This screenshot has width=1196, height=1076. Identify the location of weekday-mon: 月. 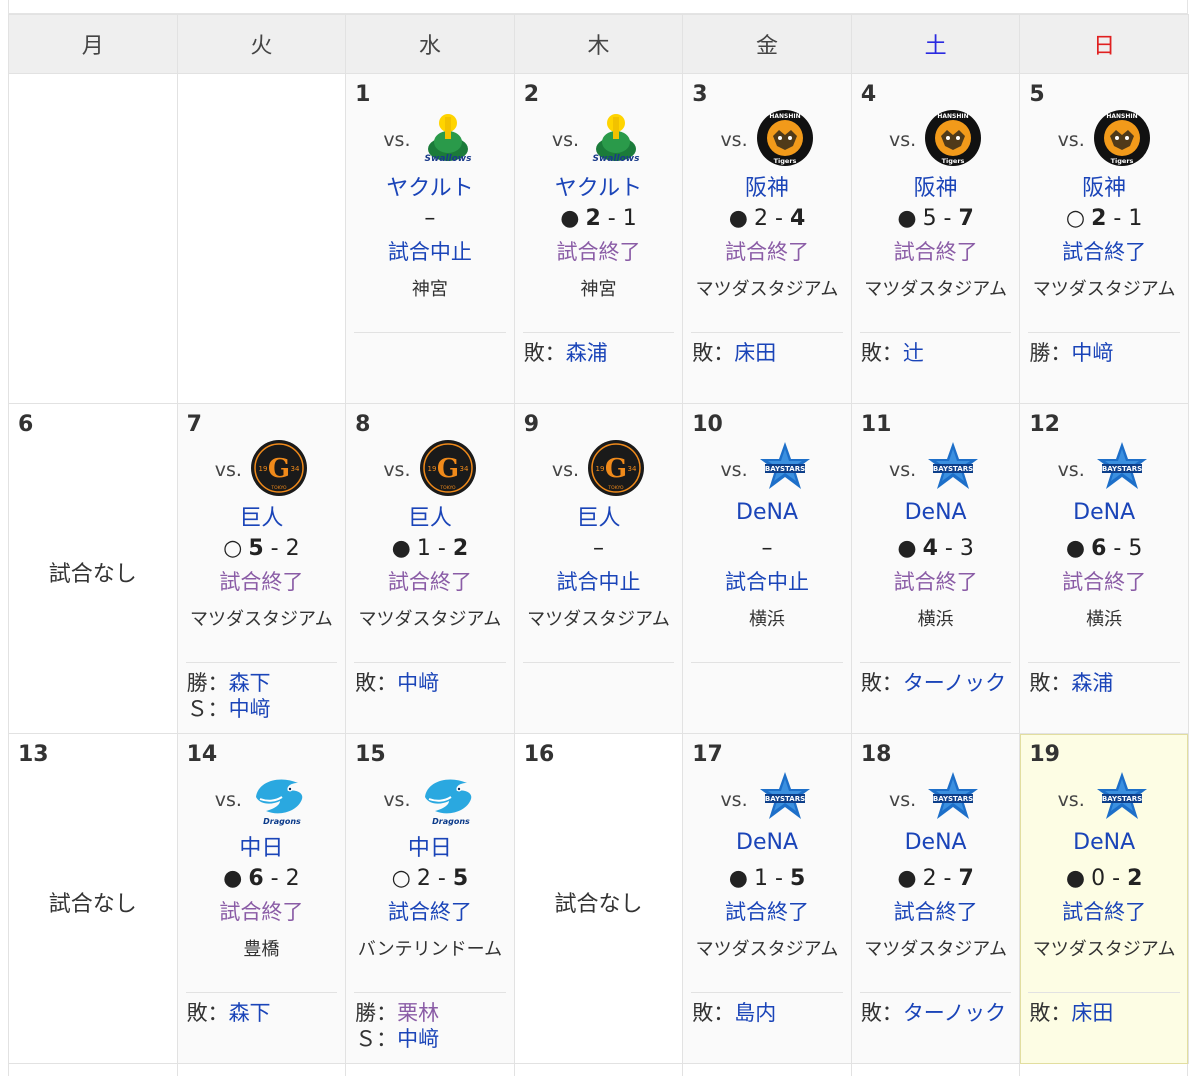
(93, 44).